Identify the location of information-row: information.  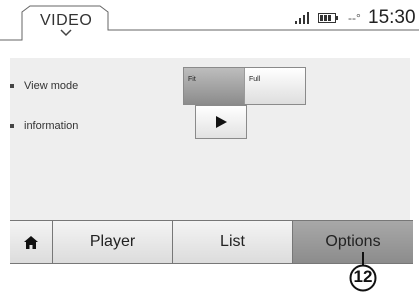
(44, 126).